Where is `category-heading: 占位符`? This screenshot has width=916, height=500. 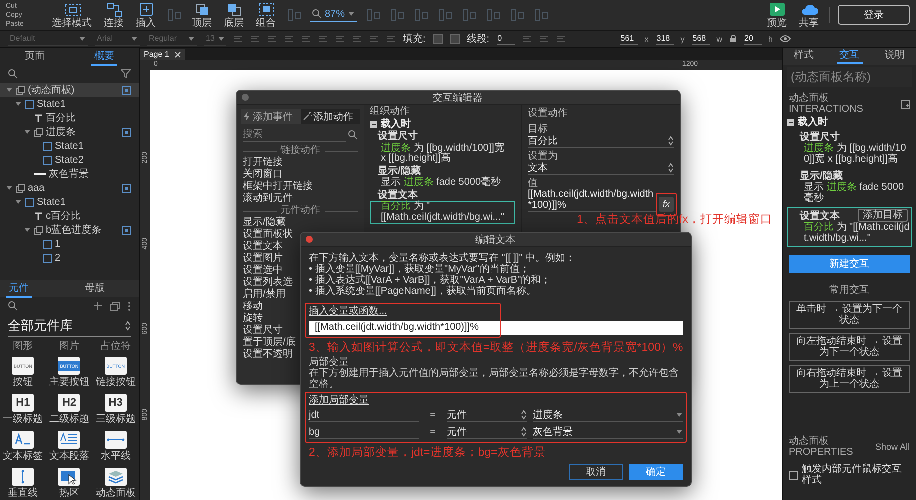 category-heading: 占位符 is located at coordinates (116, 346).